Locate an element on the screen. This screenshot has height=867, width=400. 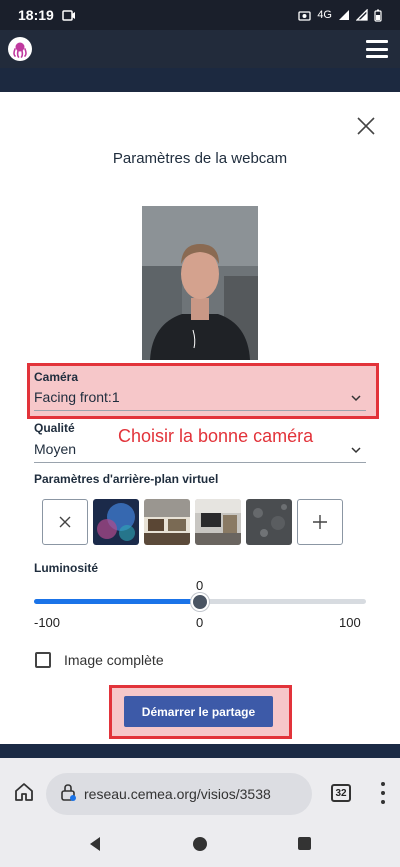
recent-apps-icon is located at coordinates (304, 843).